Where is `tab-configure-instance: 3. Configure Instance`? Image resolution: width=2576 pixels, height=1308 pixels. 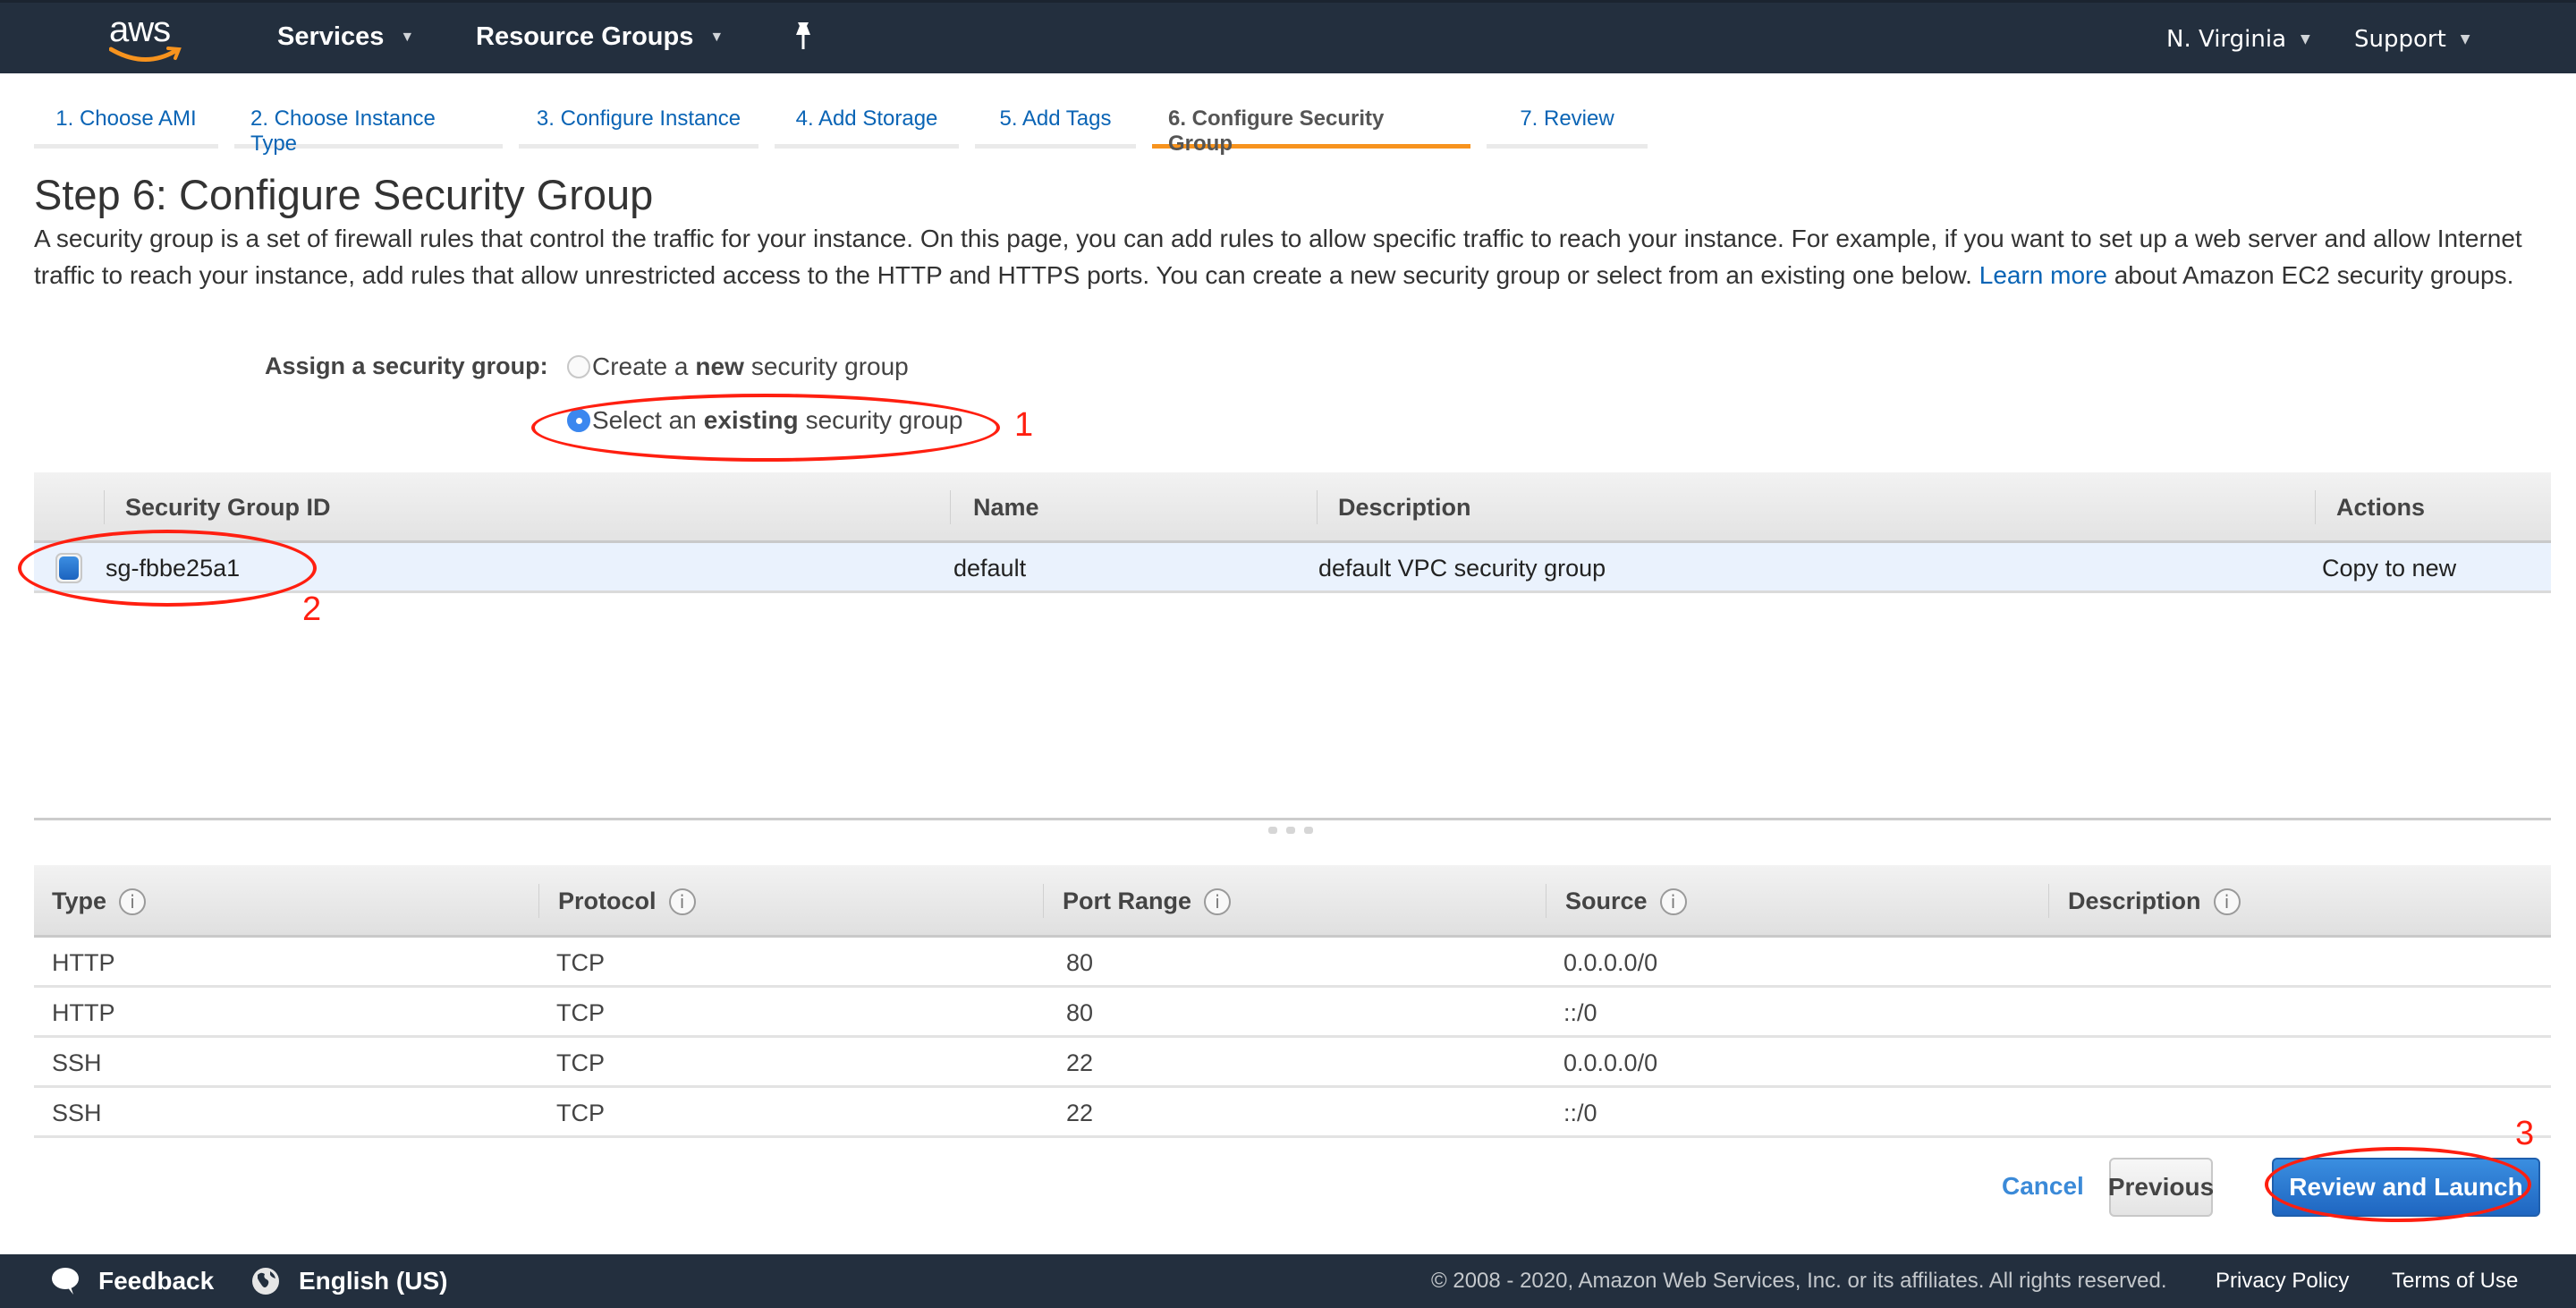 tab-configure-instance: 3. Configure Instance is located at coordinates (638, 125).